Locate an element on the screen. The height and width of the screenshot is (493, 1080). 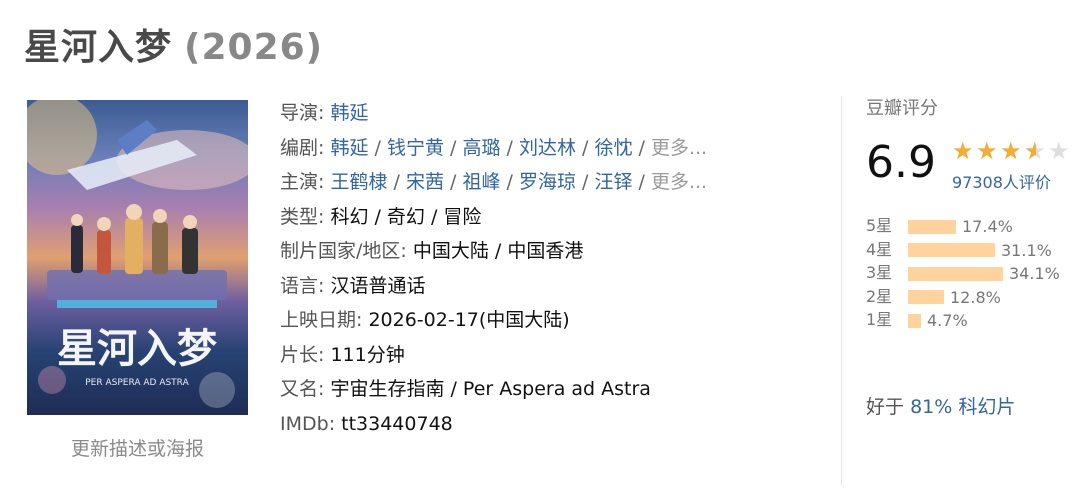
distribution-percent: 12.8% is located at coordinates (975, 297).